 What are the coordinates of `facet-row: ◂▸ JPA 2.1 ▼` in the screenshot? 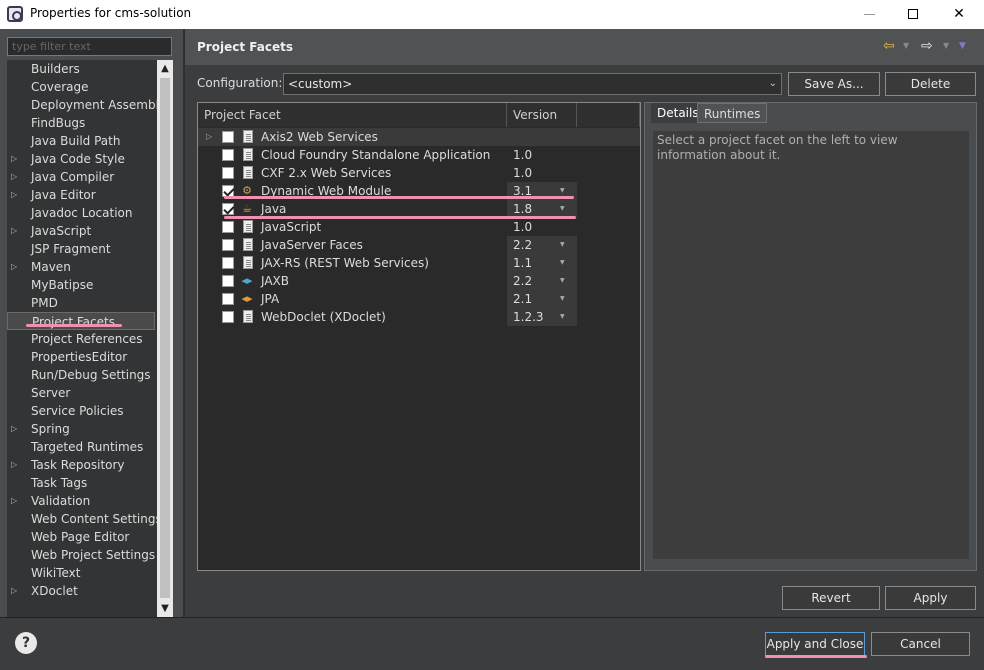 It's located at (419, 299).